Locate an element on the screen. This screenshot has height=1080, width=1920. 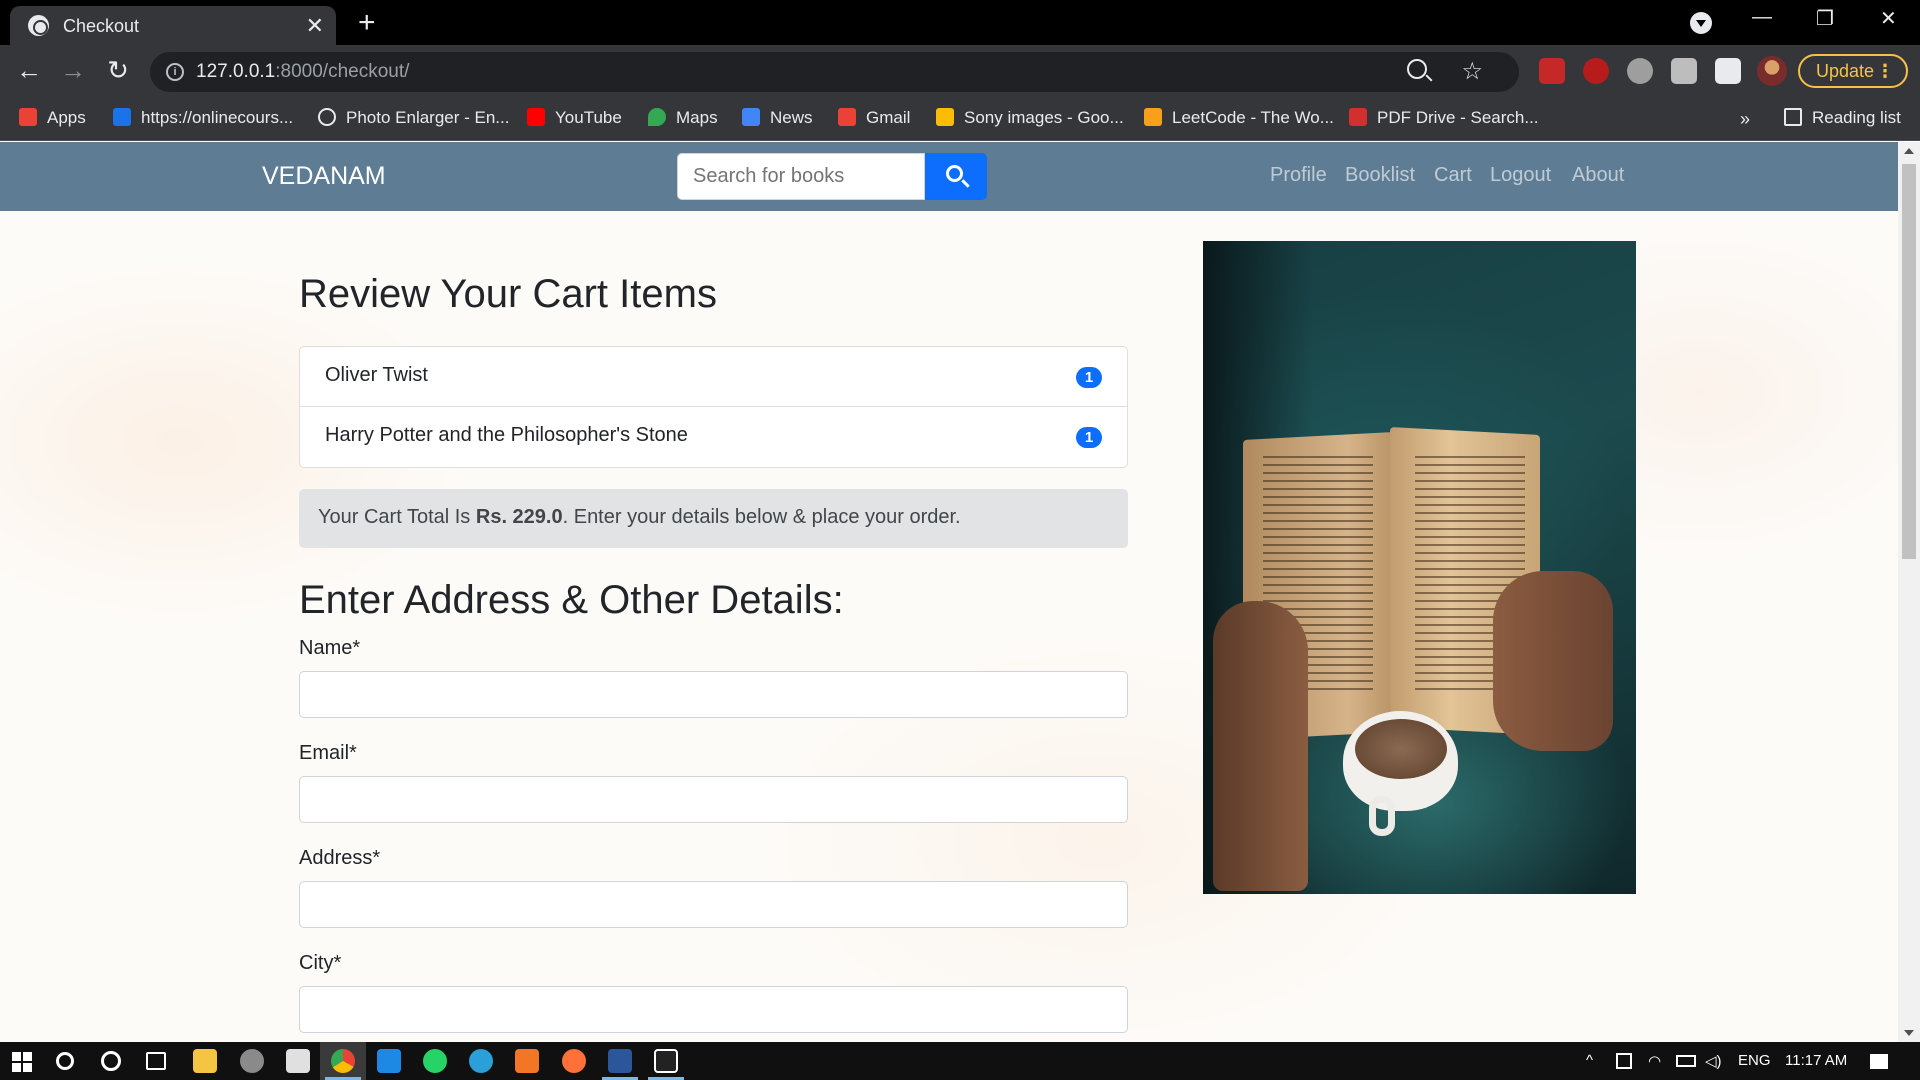
update-button: Update ⋮ is located at coordinates (1853, 71).